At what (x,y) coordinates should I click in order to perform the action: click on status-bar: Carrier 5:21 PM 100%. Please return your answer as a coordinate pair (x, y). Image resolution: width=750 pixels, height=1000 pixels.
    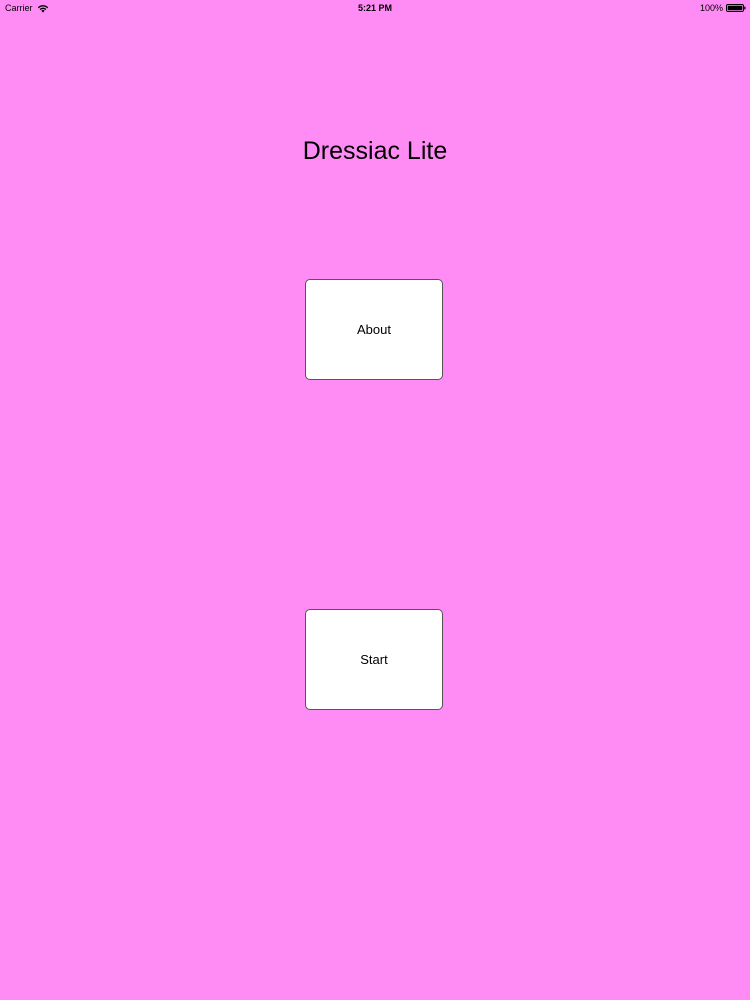
    Looking at the image, I should click on (375, 8).